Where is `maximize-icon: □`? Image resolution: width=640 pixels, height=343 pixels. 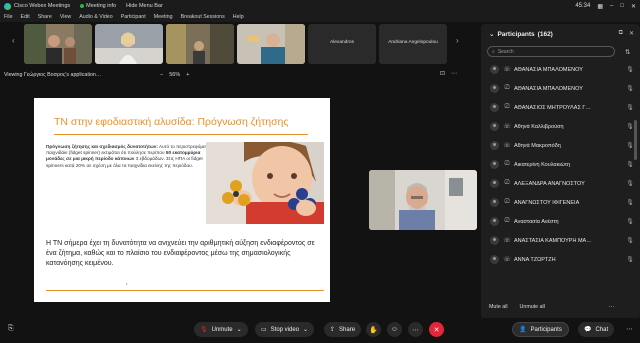
maximize-icon: □ is located at coordinates (622, 6).